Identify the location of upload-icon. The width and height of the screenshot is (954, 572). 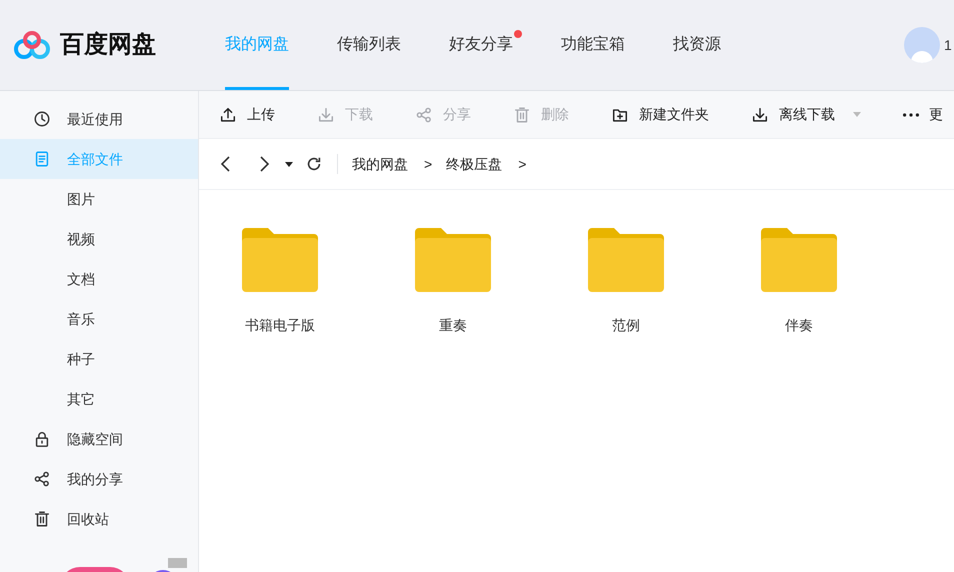
(228, 115).